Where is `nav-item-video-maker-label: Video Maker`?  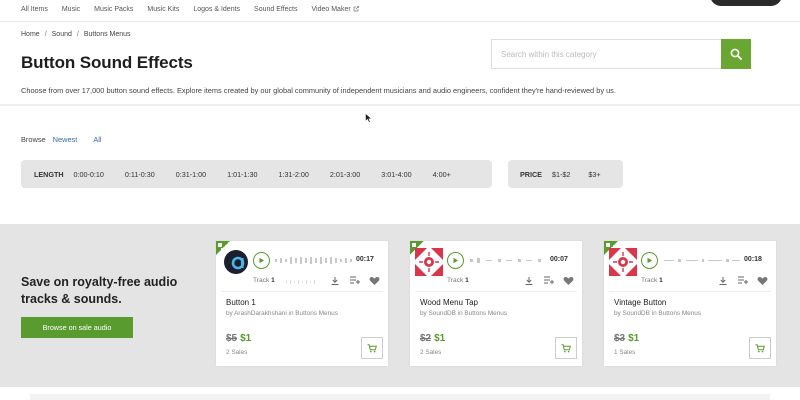 nav-item-video-maker-label: Video Maker is located at coordinates (331, 9).